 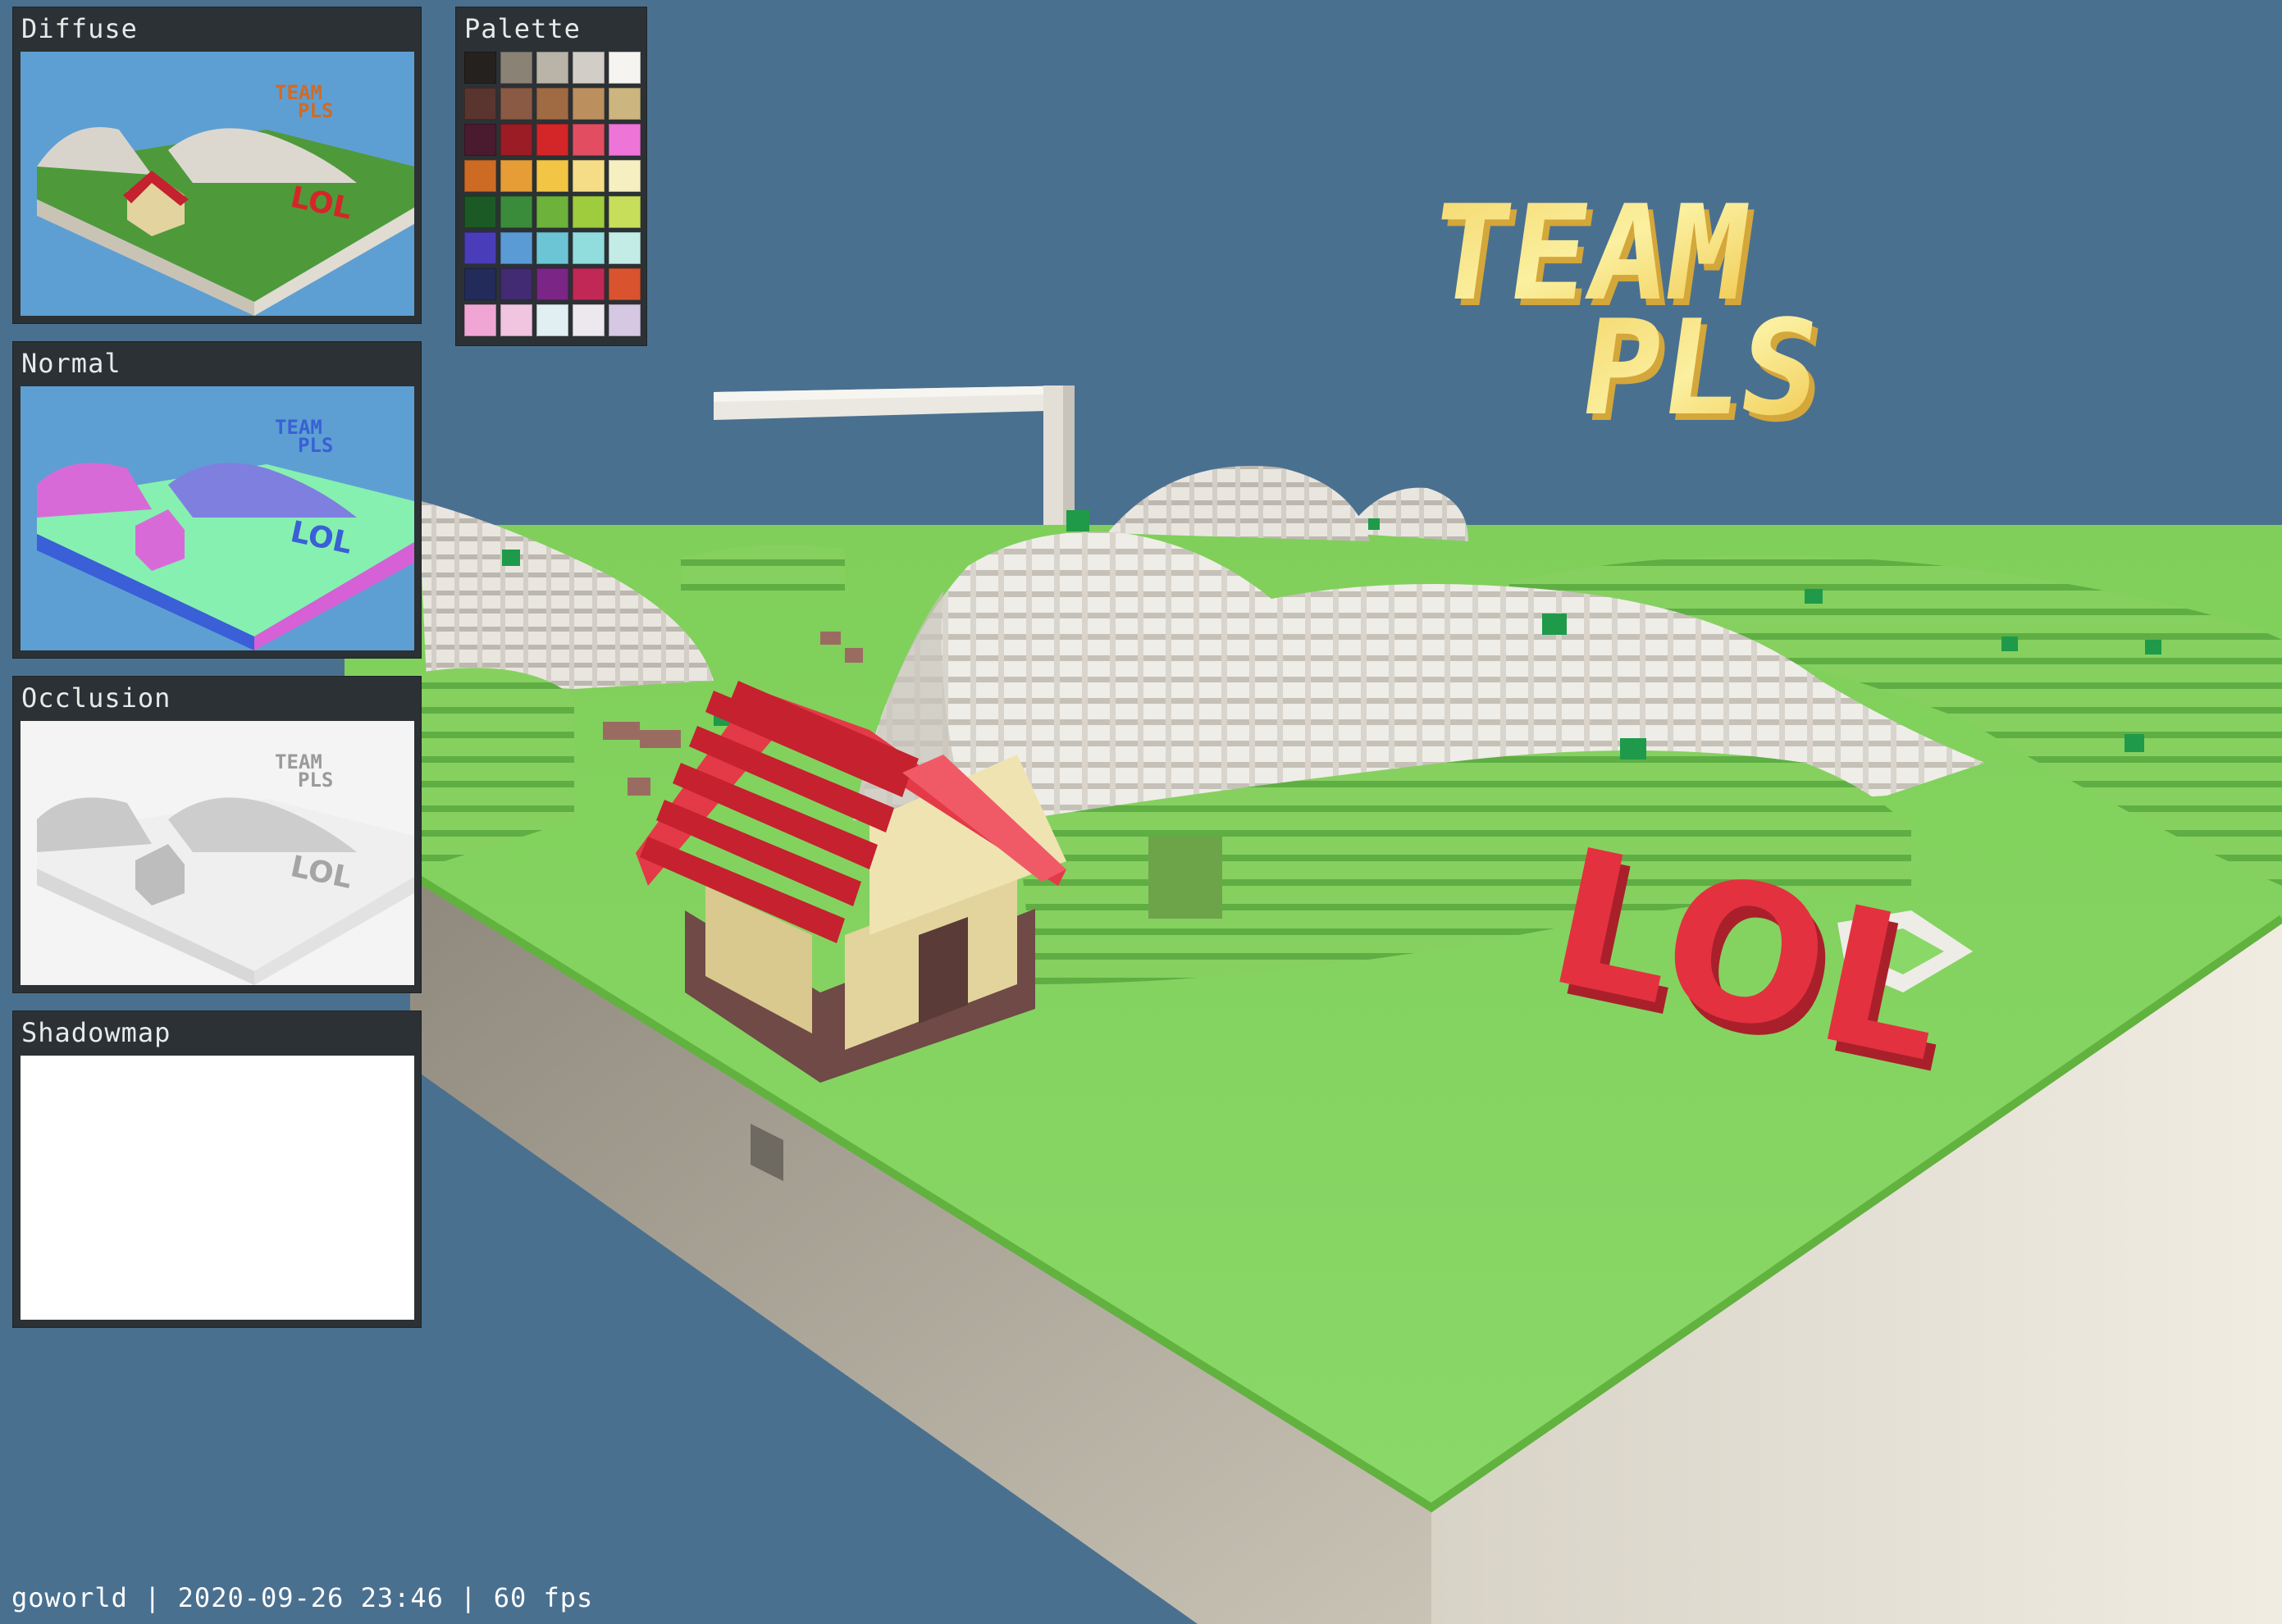 What do you see at coordinates (1238, 503) in the screenshot?
I see `back-hill-center` at bounding box center [1238, 503].